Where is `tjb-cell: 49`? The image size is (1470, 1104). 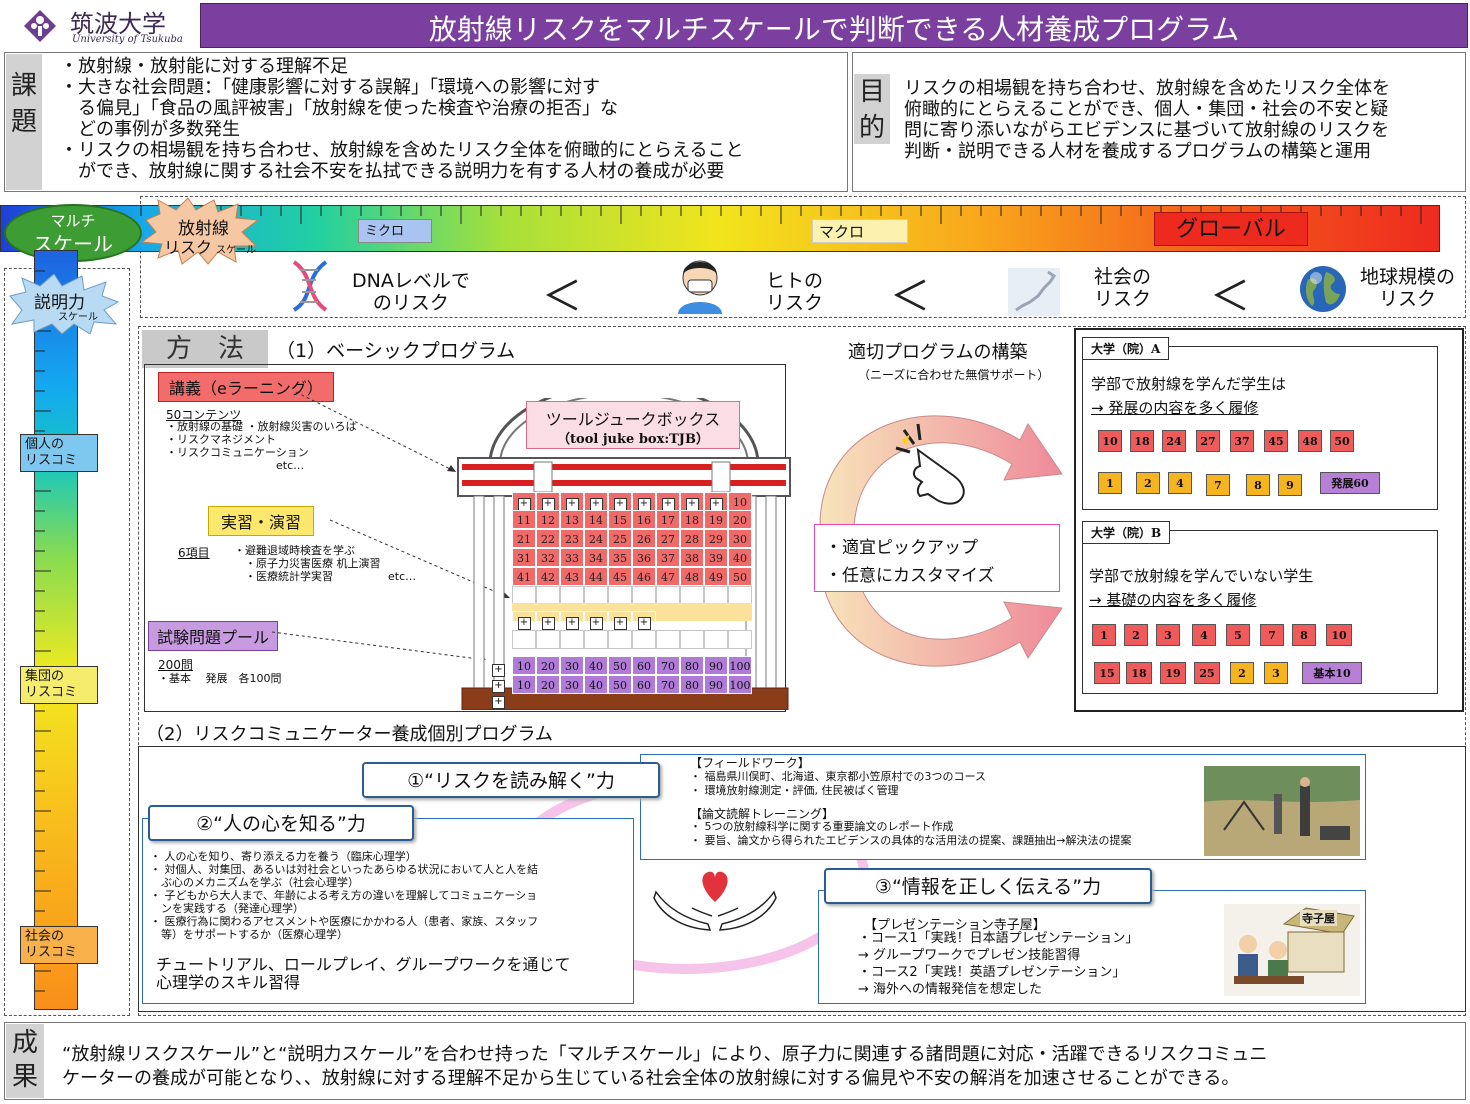 tjb-cell: 49 is located at coordinates (716, 576).